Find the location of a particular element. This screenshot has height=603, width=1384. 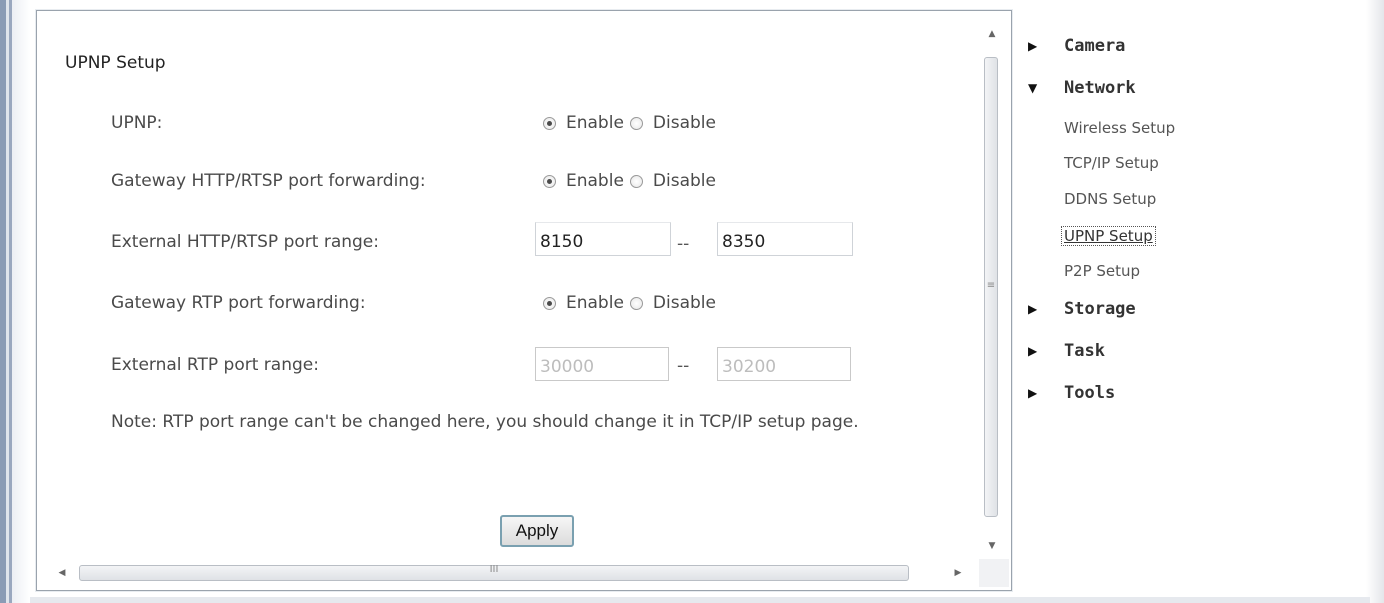

nav-tools: ▶ Tools is located at coordinates (1071, 393).